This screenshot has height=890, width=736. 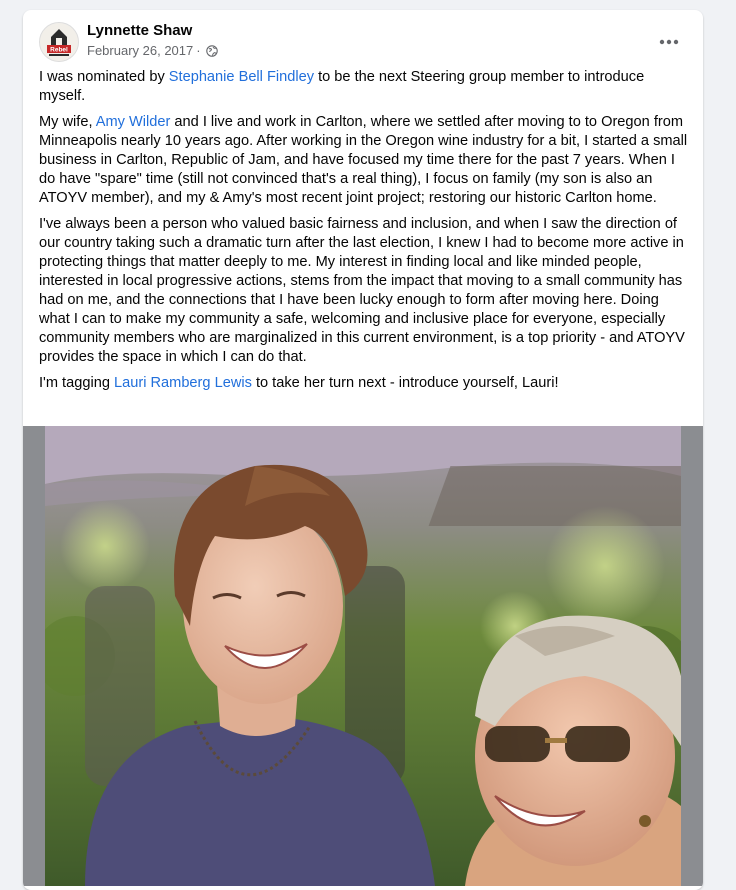 What do you see at coordinates (133, 122) in the screenshot?
I see `mention-link-amy: Amy Wilder` at bounding box center [133, 122].